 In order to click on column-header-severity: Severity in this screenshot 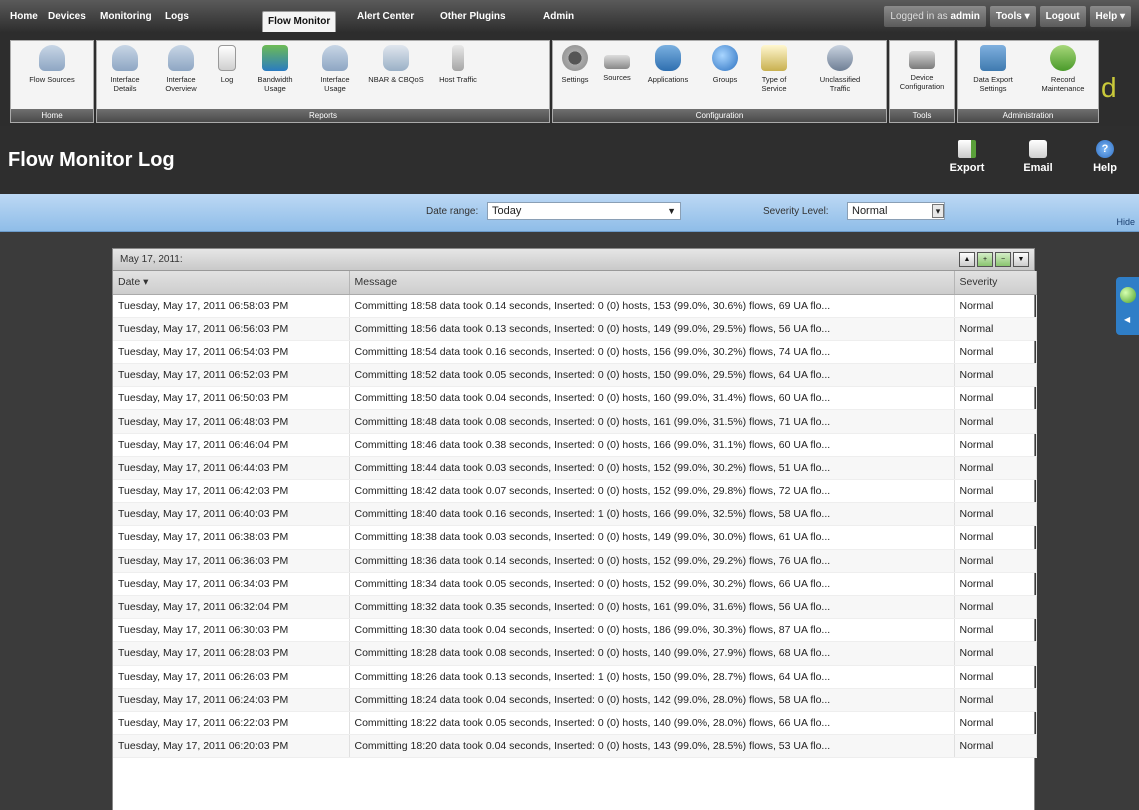, I will do `click(995, 283)`.